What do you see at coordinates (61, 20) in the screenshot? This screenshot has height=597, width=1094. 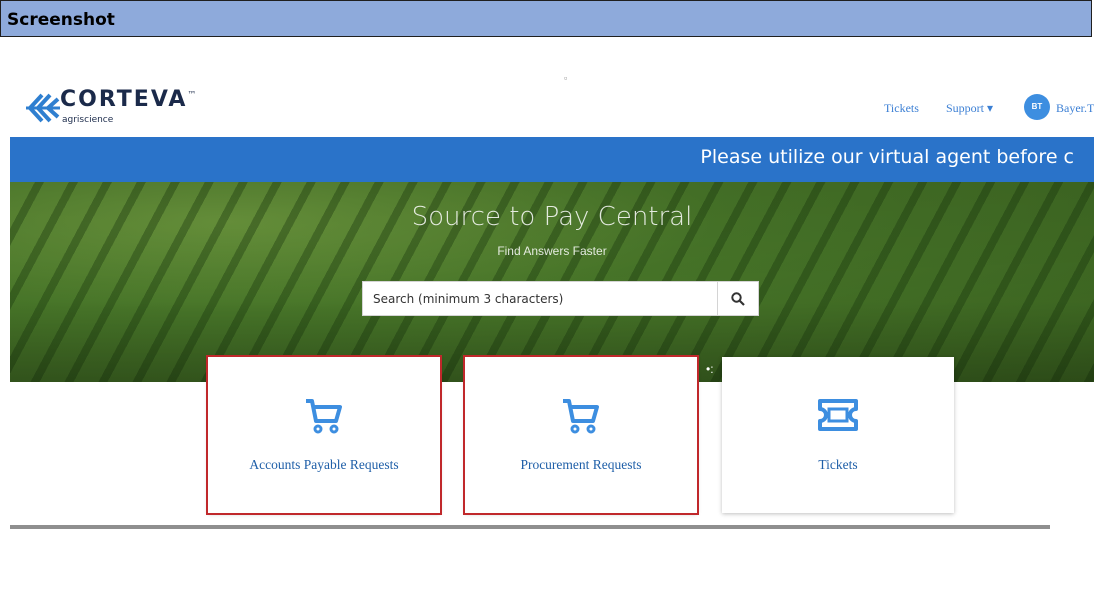 I see `document-heading: Screenshot` at bounding box center [61, 20].